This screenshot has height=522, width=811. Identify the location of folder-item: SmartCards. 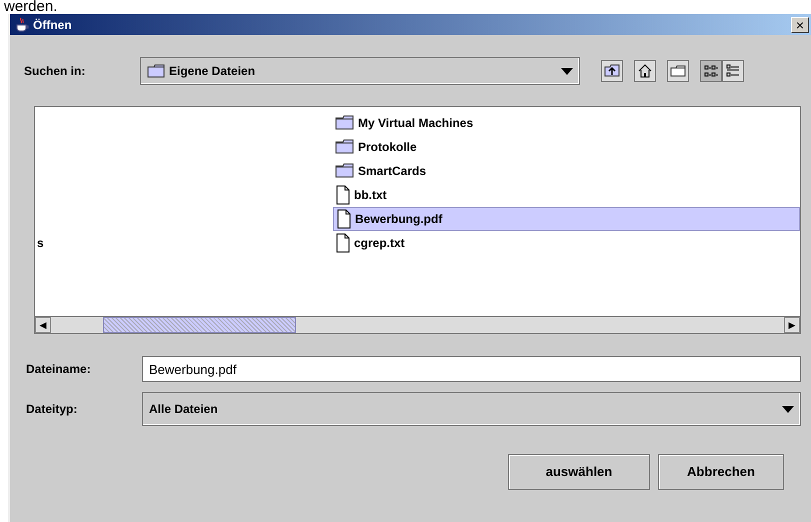
(566, 171).